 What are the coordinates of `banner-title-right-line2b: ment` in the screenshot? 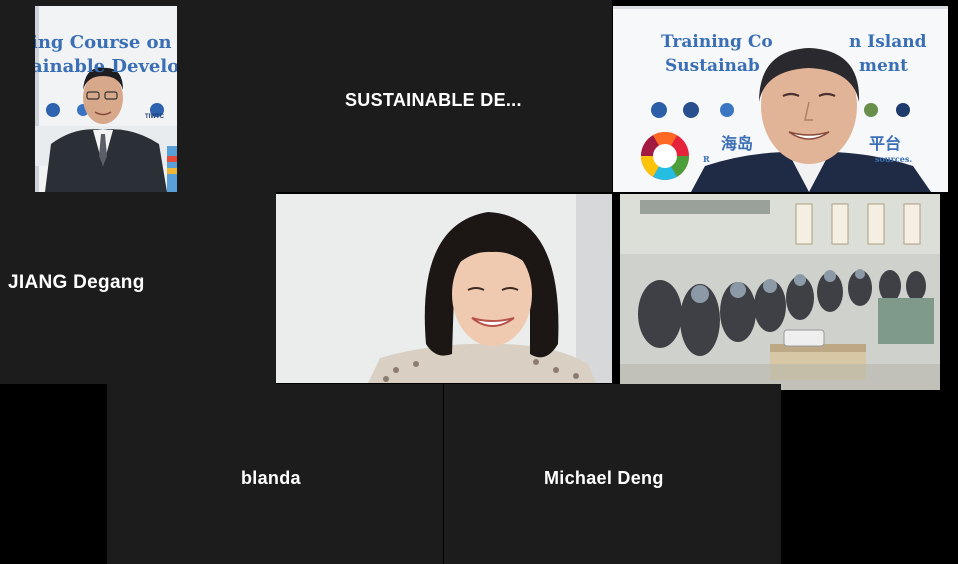 It's located at (884, 66).